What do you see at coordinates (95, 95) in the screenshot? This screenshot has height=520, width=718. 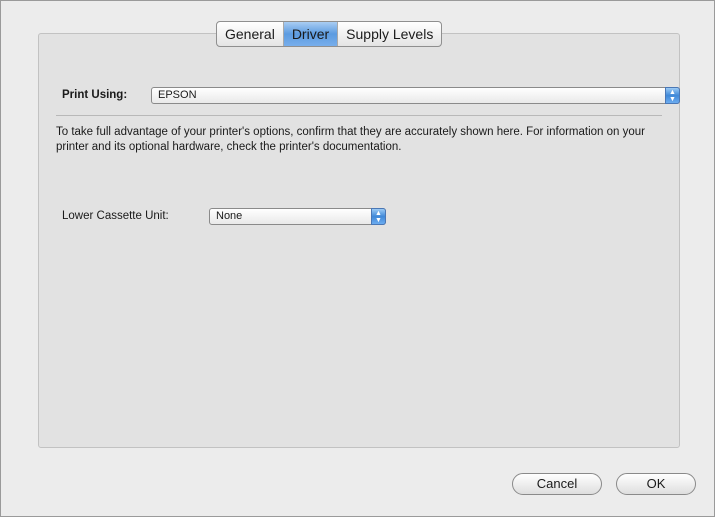 I see `print-using-label: Print Using:` at bounding box center [95, 95].